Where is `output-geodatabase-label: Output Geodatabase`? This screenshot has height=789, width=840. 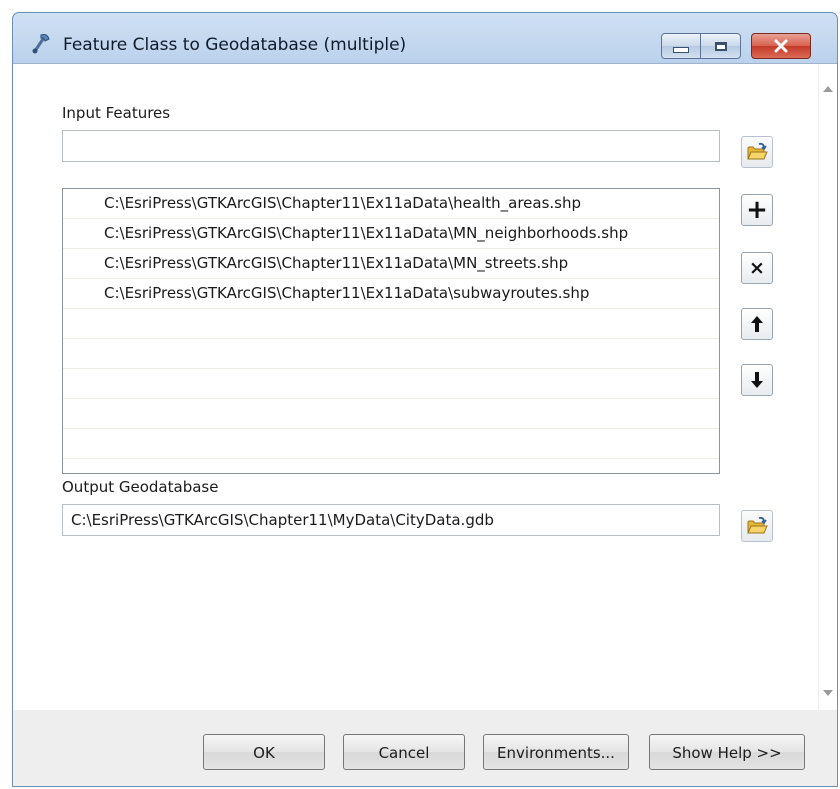
output-geodatabase-label: Output Geodatabase is located at coordinates (140, 487).